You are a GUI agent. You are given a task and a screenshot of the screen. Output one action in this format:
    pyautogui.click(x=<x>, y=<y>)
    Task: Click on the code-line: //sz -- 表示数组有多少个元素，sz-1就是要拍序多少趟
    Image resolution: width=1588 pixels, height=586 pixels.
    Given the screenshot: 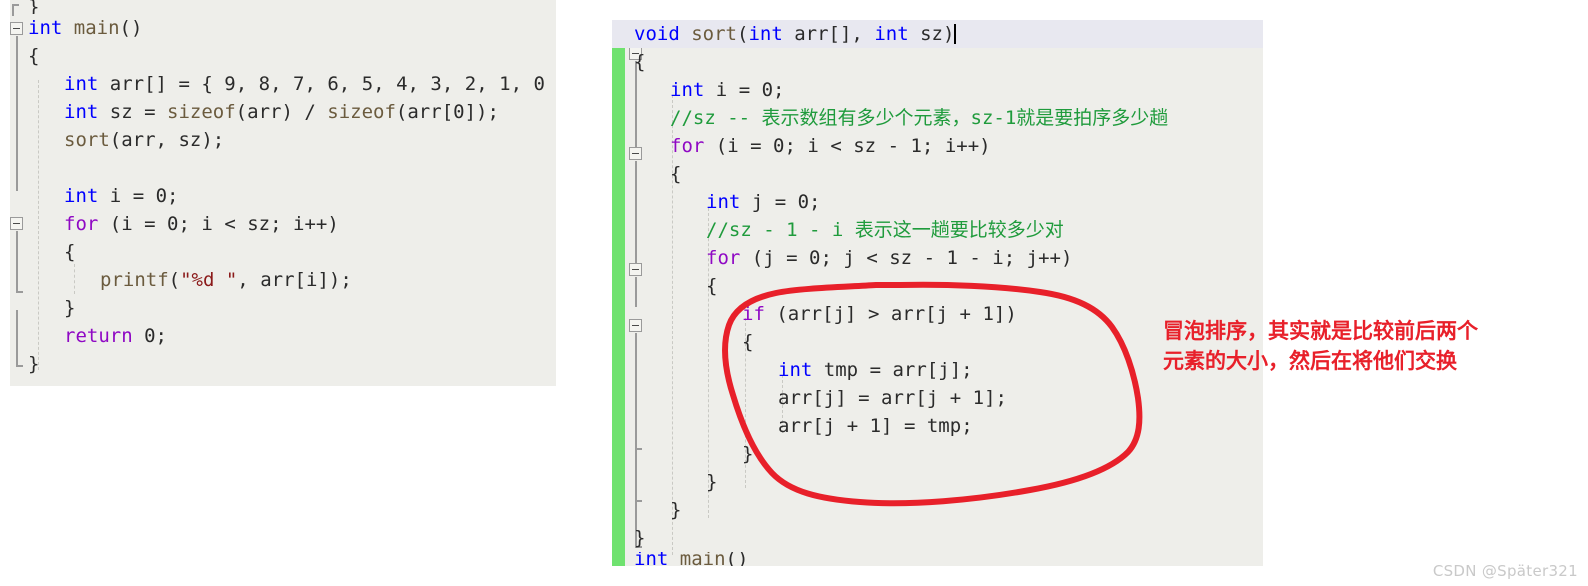 What is the action you would take?
    pyautogui.click(x=937, y=118)
    